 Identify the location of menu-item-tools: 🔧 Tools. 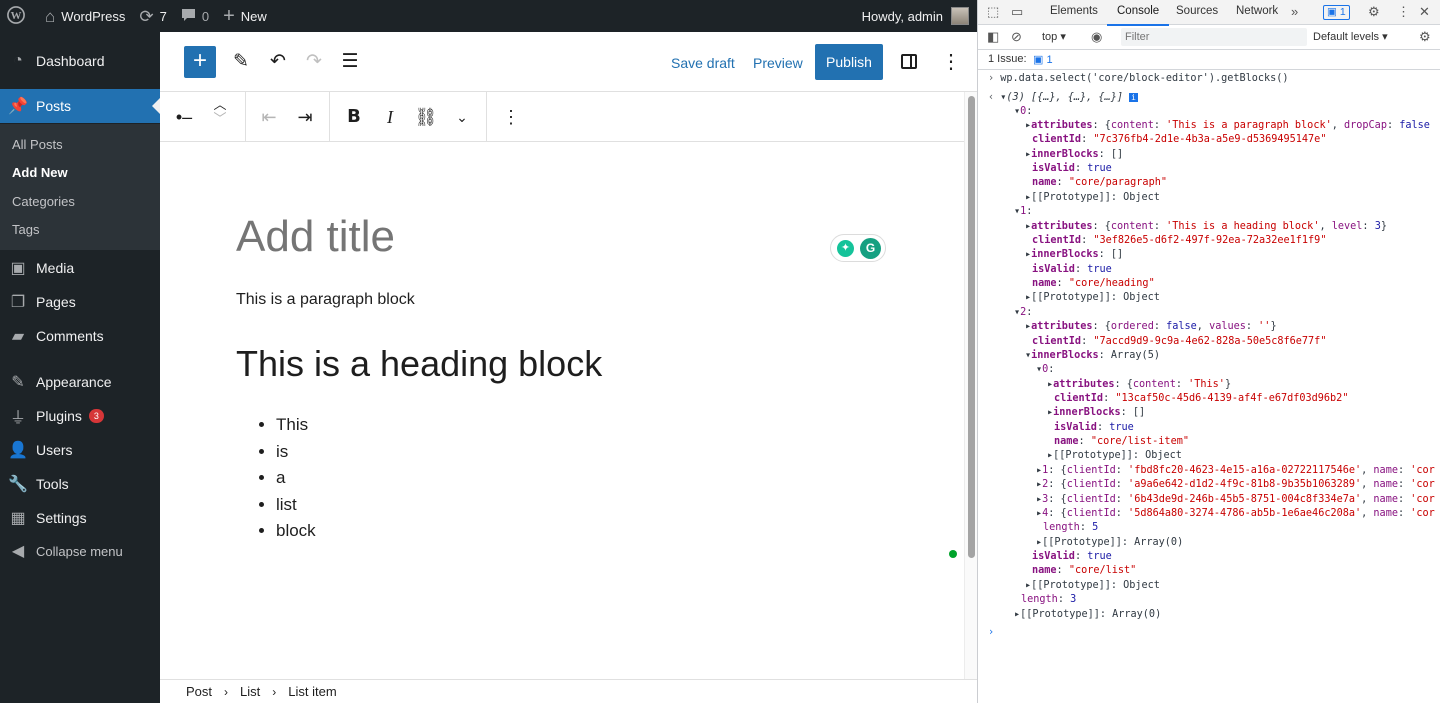
(80, 484).